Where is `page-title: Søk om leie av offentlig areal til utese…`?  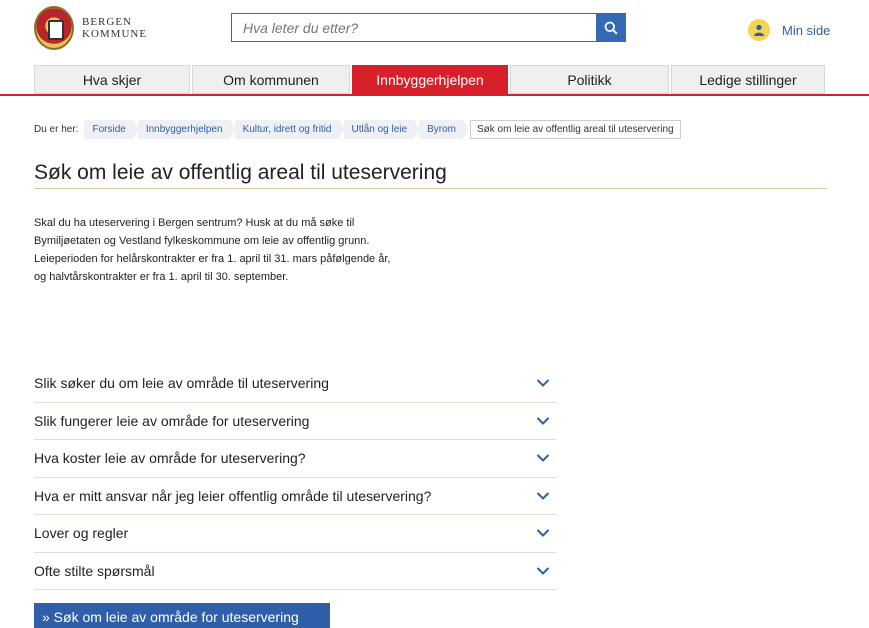 page-title: Søk om leie av offentlig areal til utese… is located at coordinates (240, 172).